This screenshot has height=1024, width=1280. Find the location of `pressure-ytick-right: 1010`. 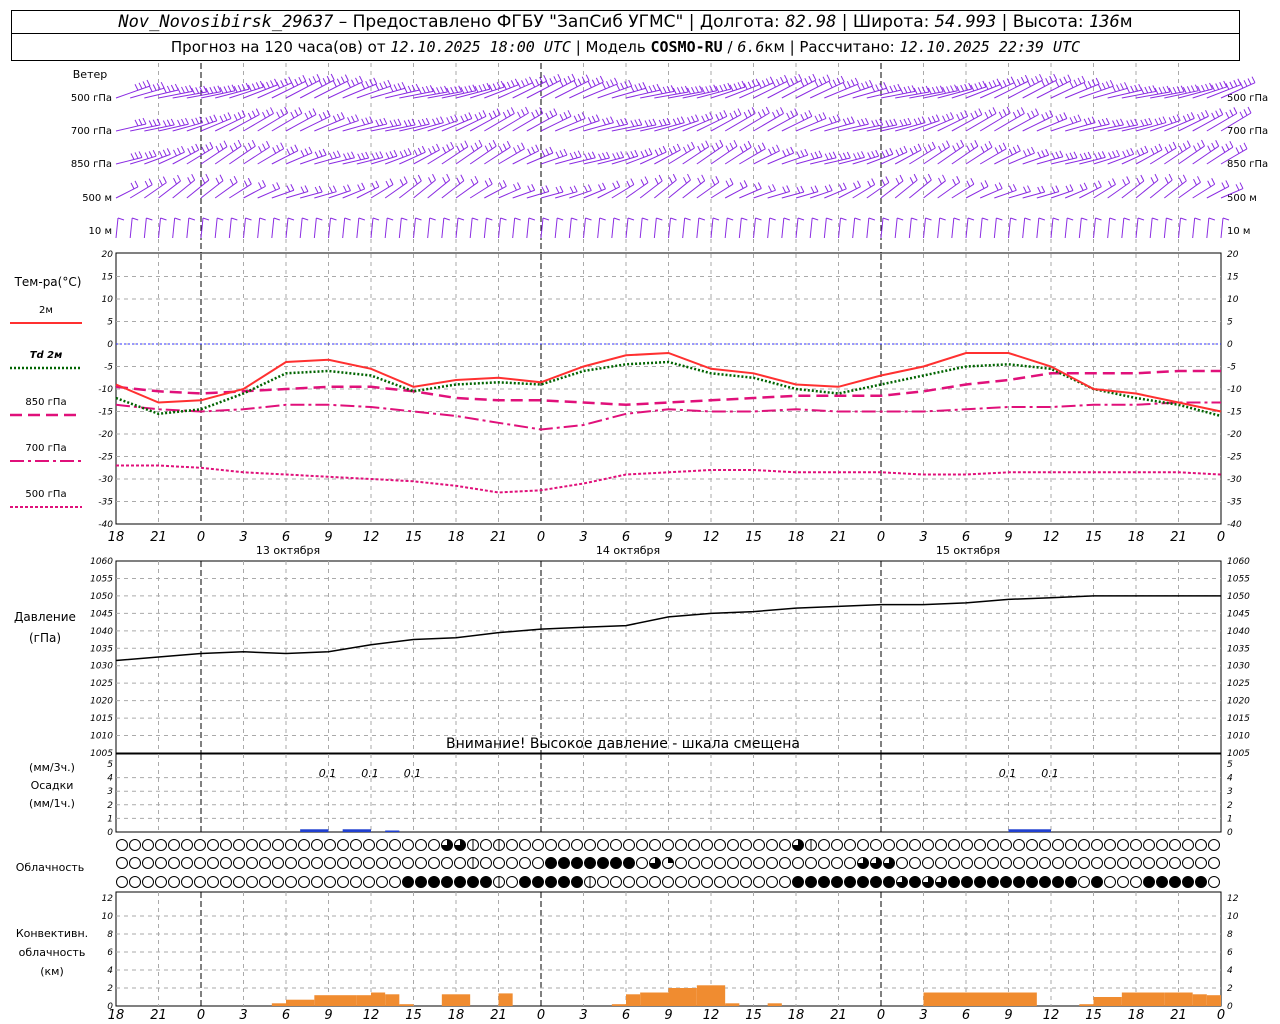

pressure-ytick-right: 1010 is located at coordinates (1238, 737).